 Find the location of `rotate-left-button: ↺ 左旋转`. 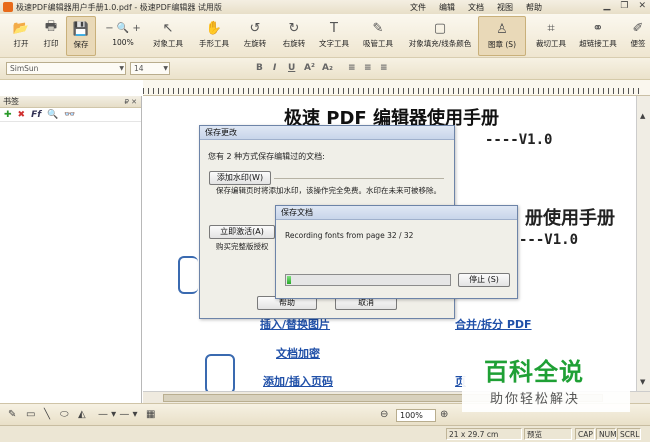

rotate-left-button: ↺ 左旋转 is located at coordinates (255, 36).